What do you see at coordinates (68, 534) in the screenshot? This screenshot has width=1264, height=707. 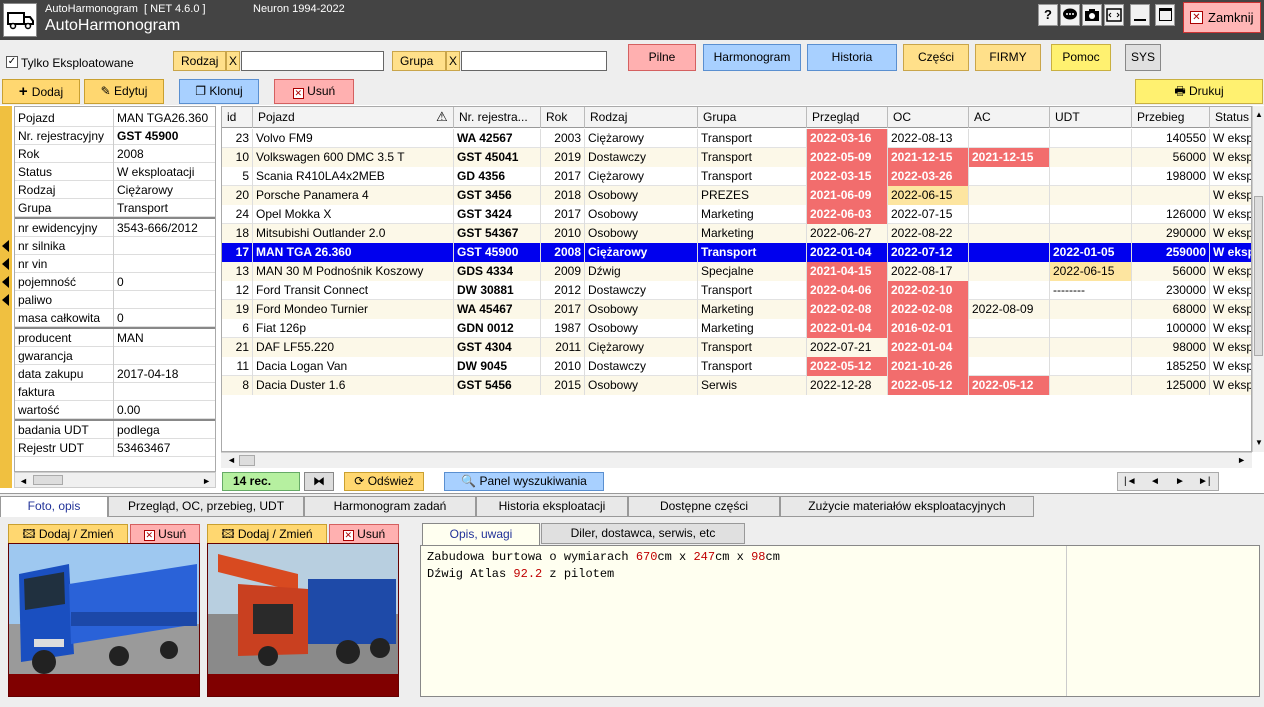 I see `photo1-add-button: 🖾 Dodaj / Zmień` at bounding box center [68, 534].